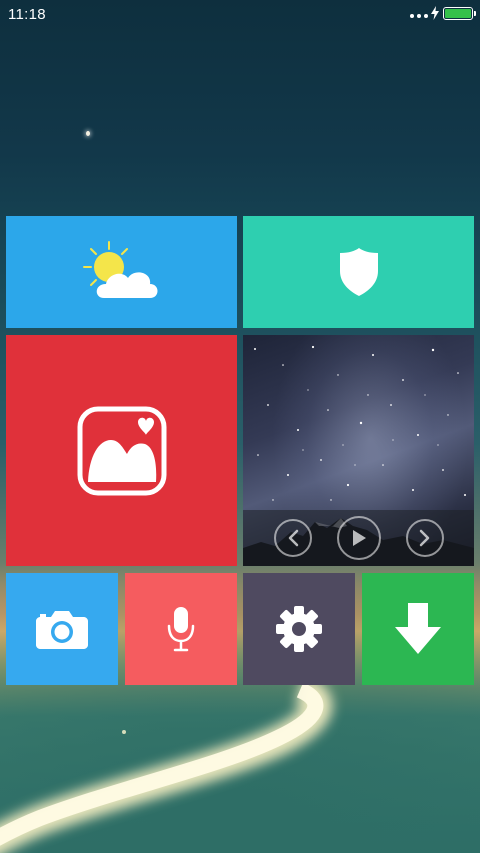  I want to click on next-icon, so click(424, 538).